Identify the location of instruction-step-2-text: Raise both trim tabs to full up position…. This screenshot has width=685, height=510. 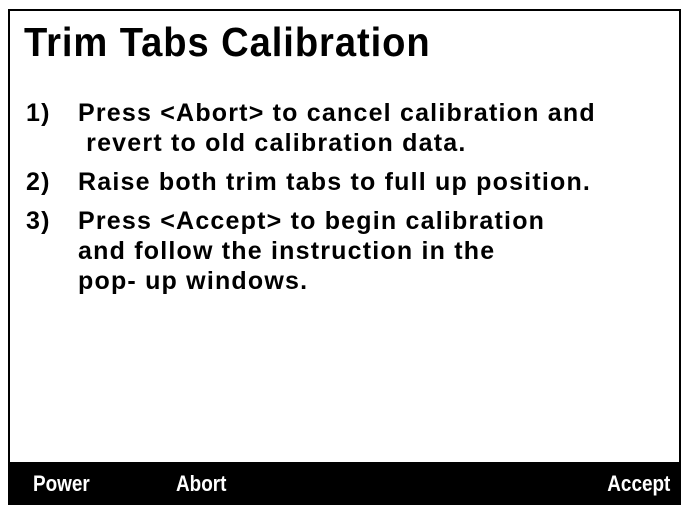
(377, 182).